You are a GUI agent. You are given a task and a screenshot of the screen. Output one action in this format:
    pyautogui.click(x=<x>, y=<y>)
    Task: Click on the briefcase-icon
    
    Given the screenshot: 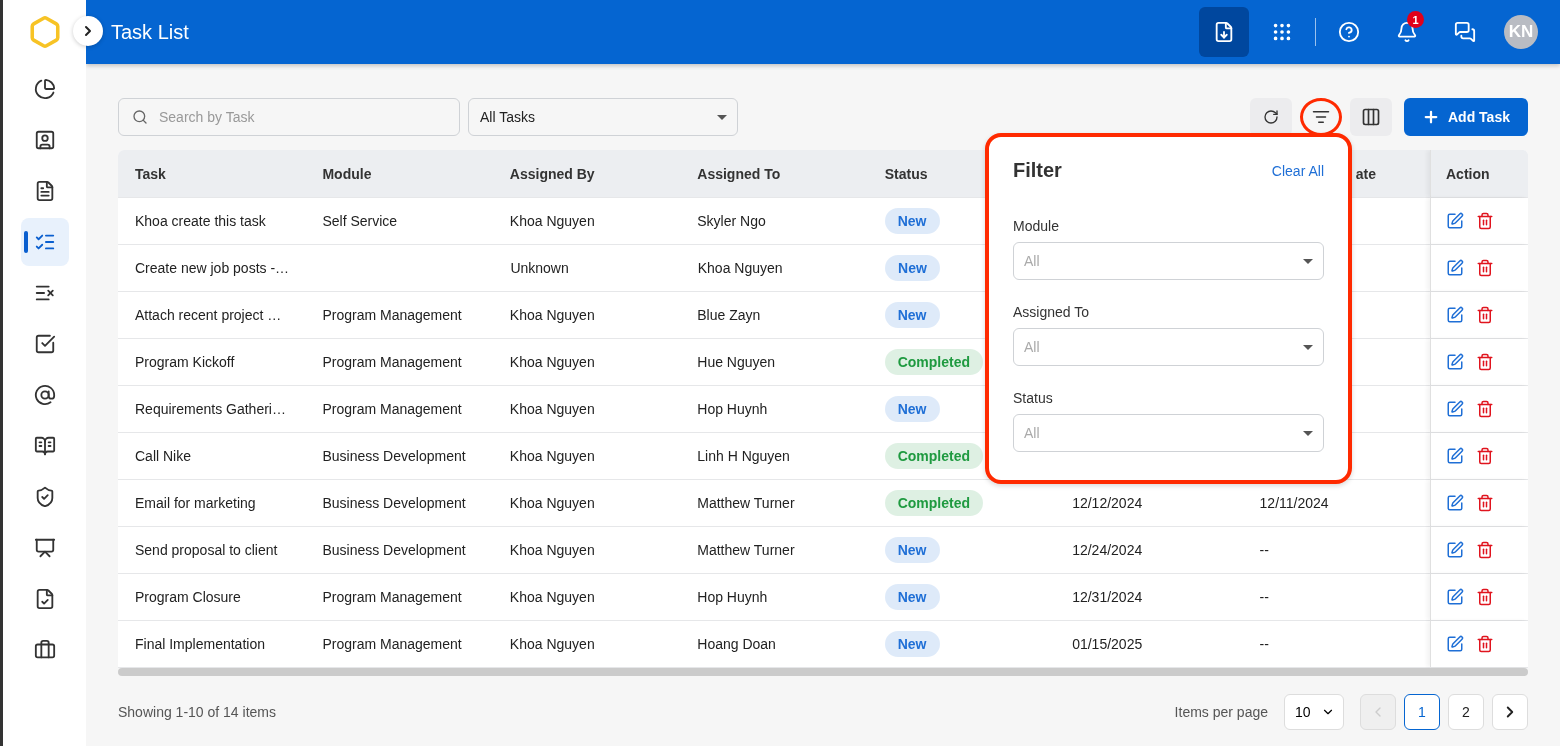 What is the action you would take?
    pyautogui.click(x=44, y=650)
    